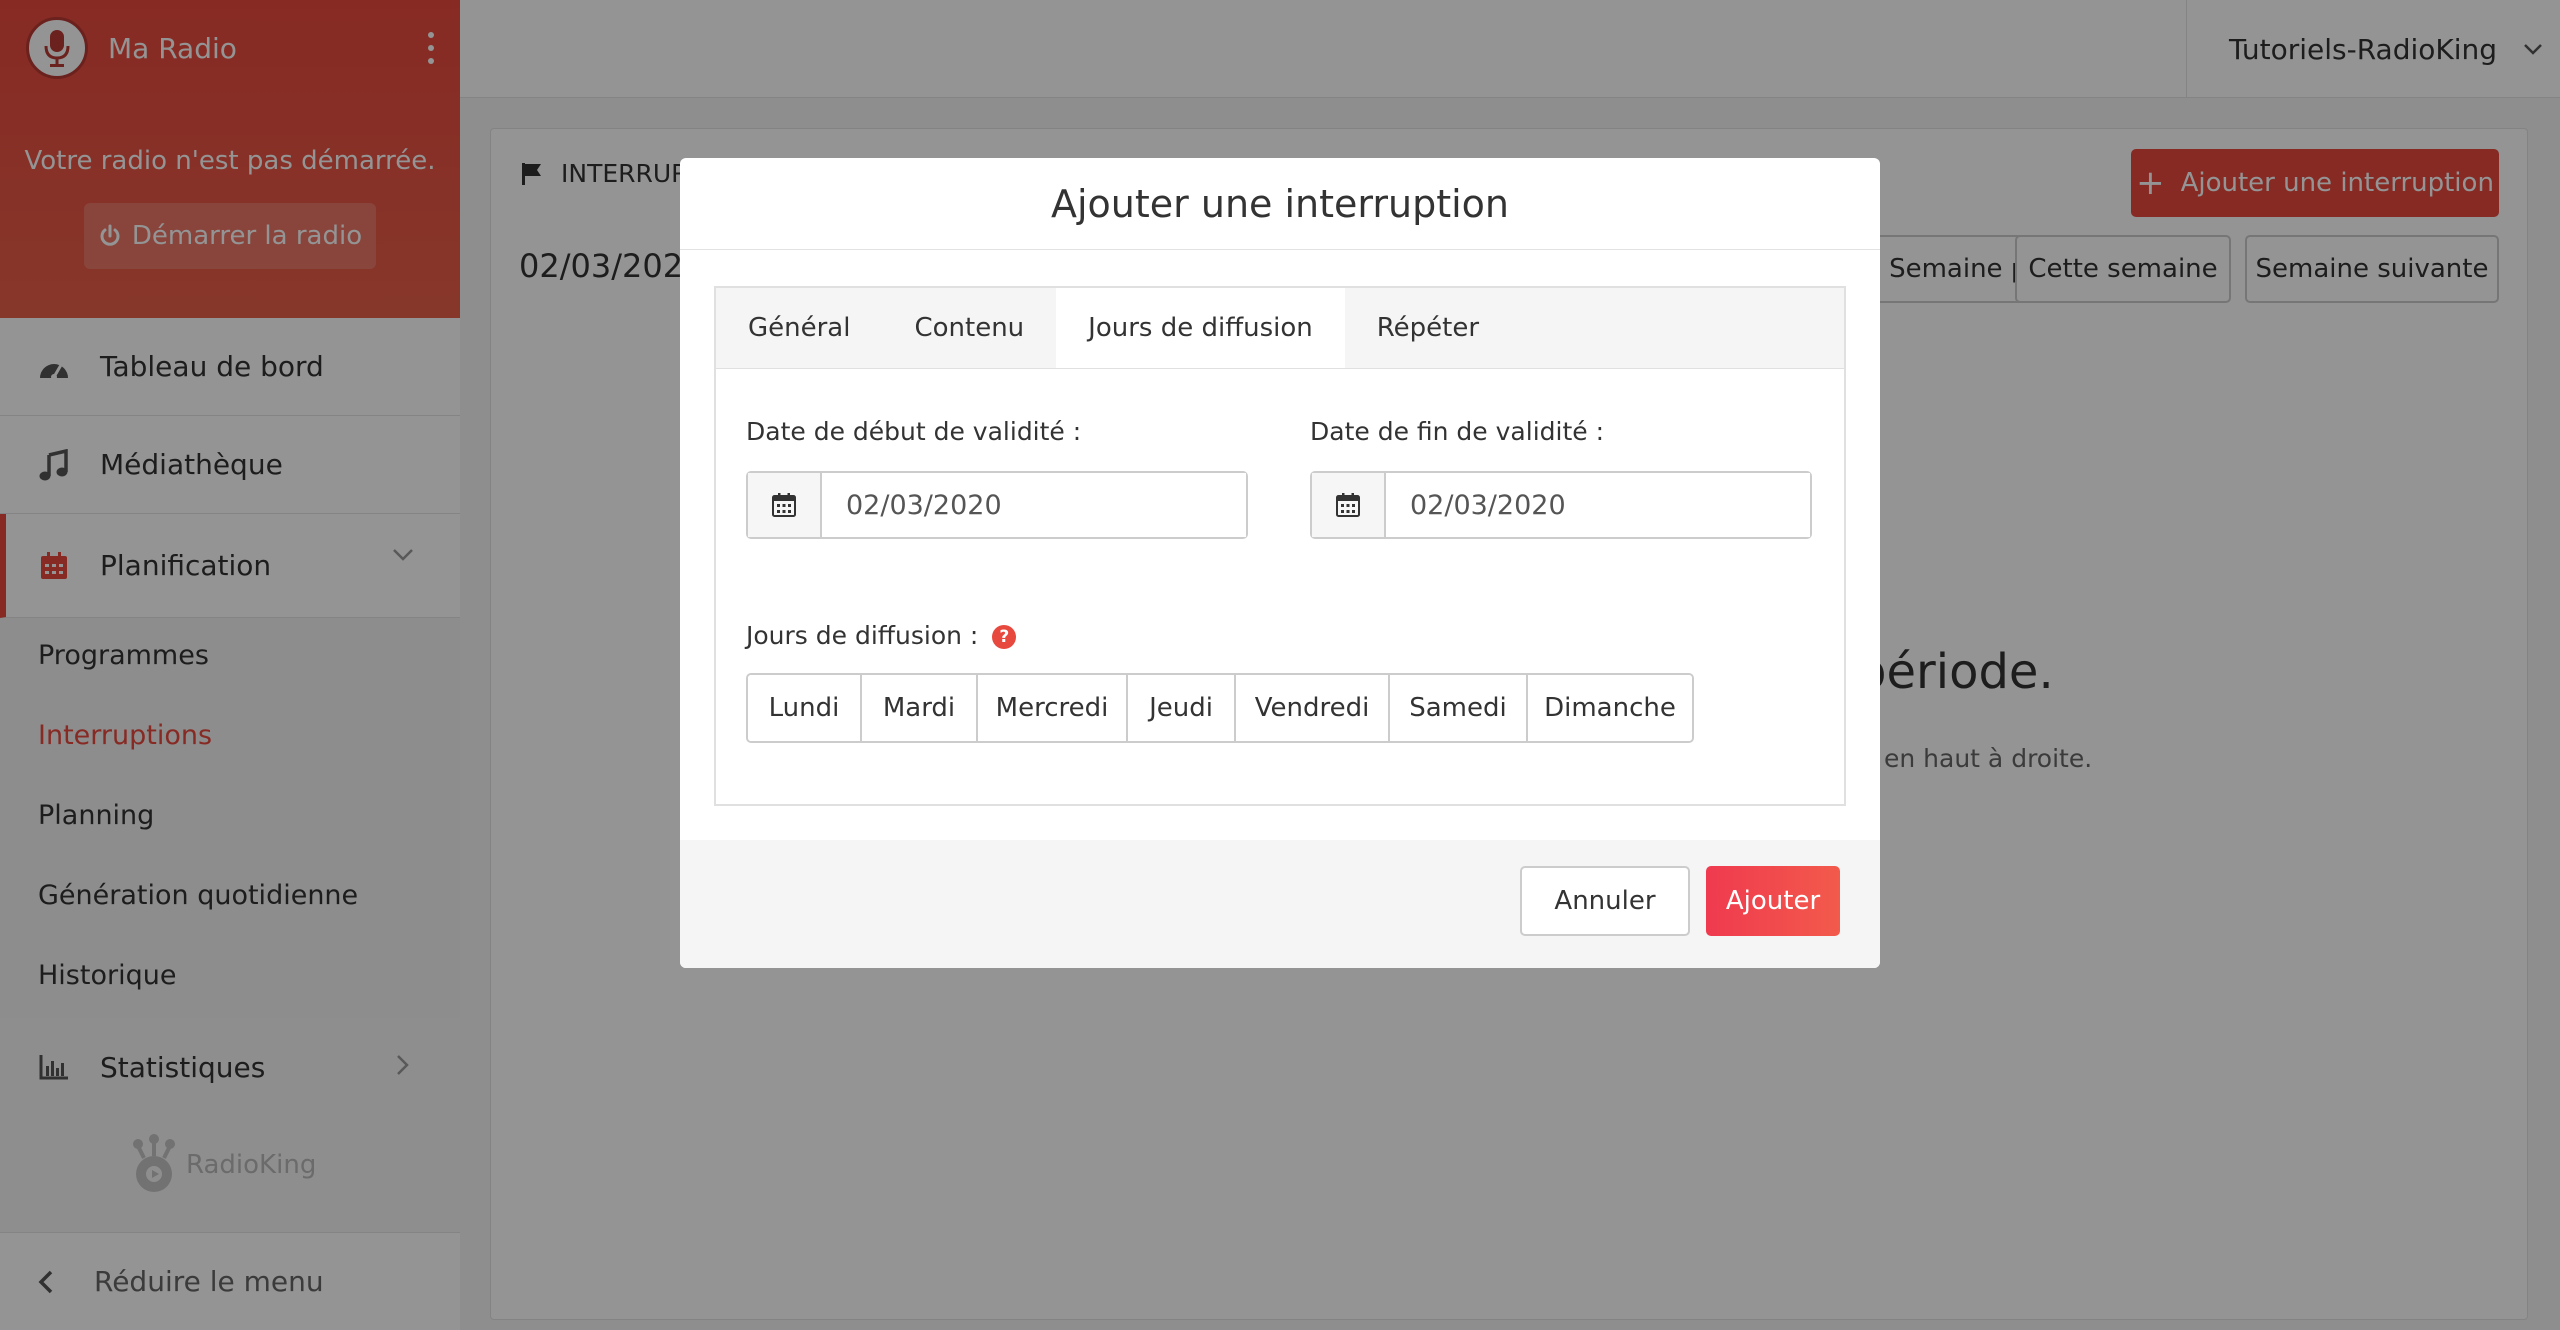  Describe the element at coordinates (914, 431) in the screenshot. I see `start-date-label: Date de début de validité :` at that location.